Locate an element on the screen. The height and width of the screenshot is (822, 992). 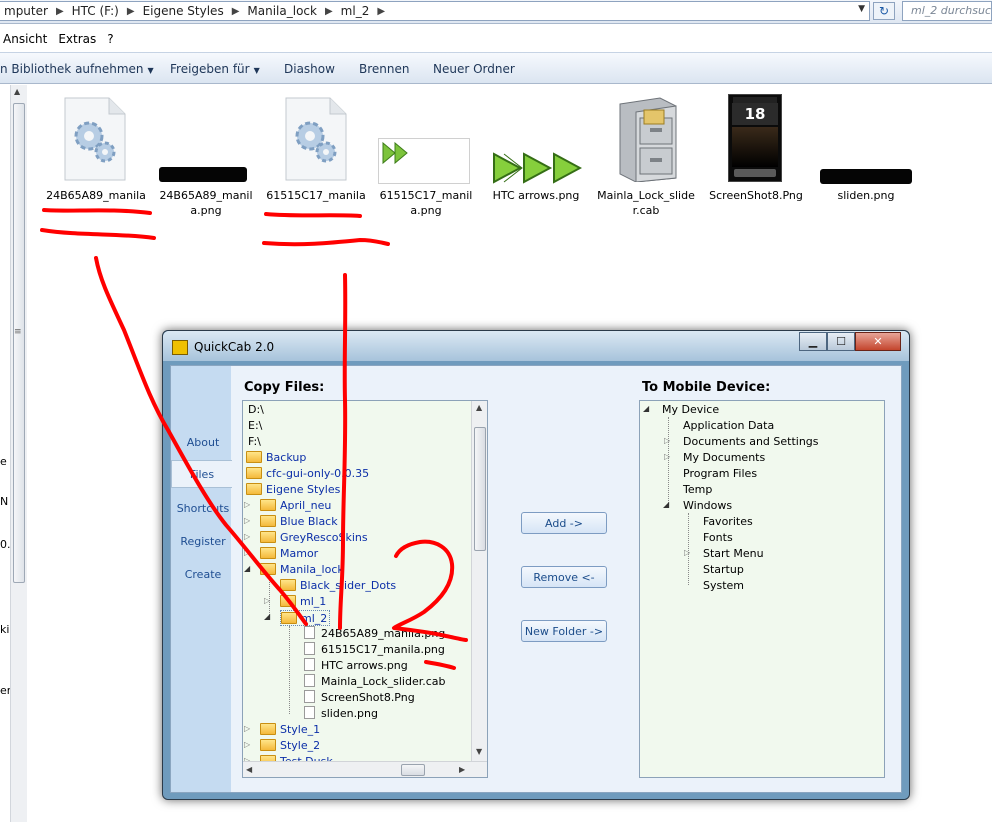
tree-file: 24B65A89_manila.png is located at coordinates (374, 634).